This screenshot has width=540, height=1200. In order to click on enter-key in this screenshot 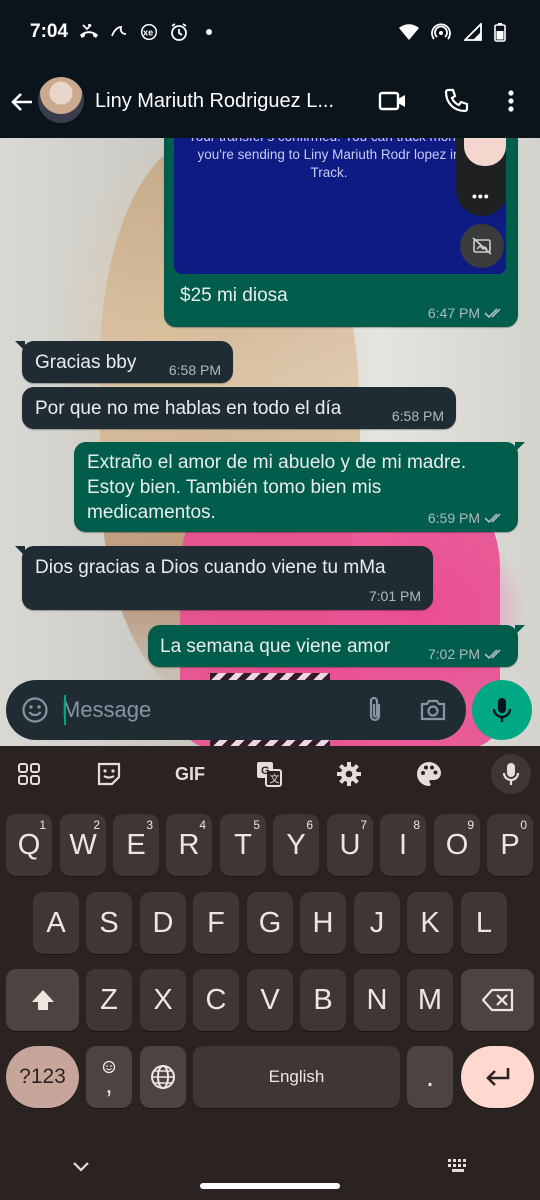, I will do `click(497, 1077)`.